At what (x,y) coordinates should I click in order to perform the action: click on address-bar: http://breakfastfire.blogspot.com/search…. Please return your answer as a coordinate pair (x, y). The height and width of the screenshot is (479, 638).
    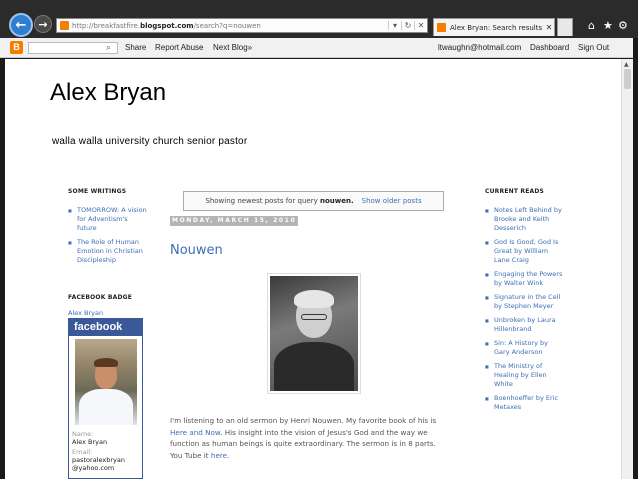
    Looking at the image, I should click on (242, 25).